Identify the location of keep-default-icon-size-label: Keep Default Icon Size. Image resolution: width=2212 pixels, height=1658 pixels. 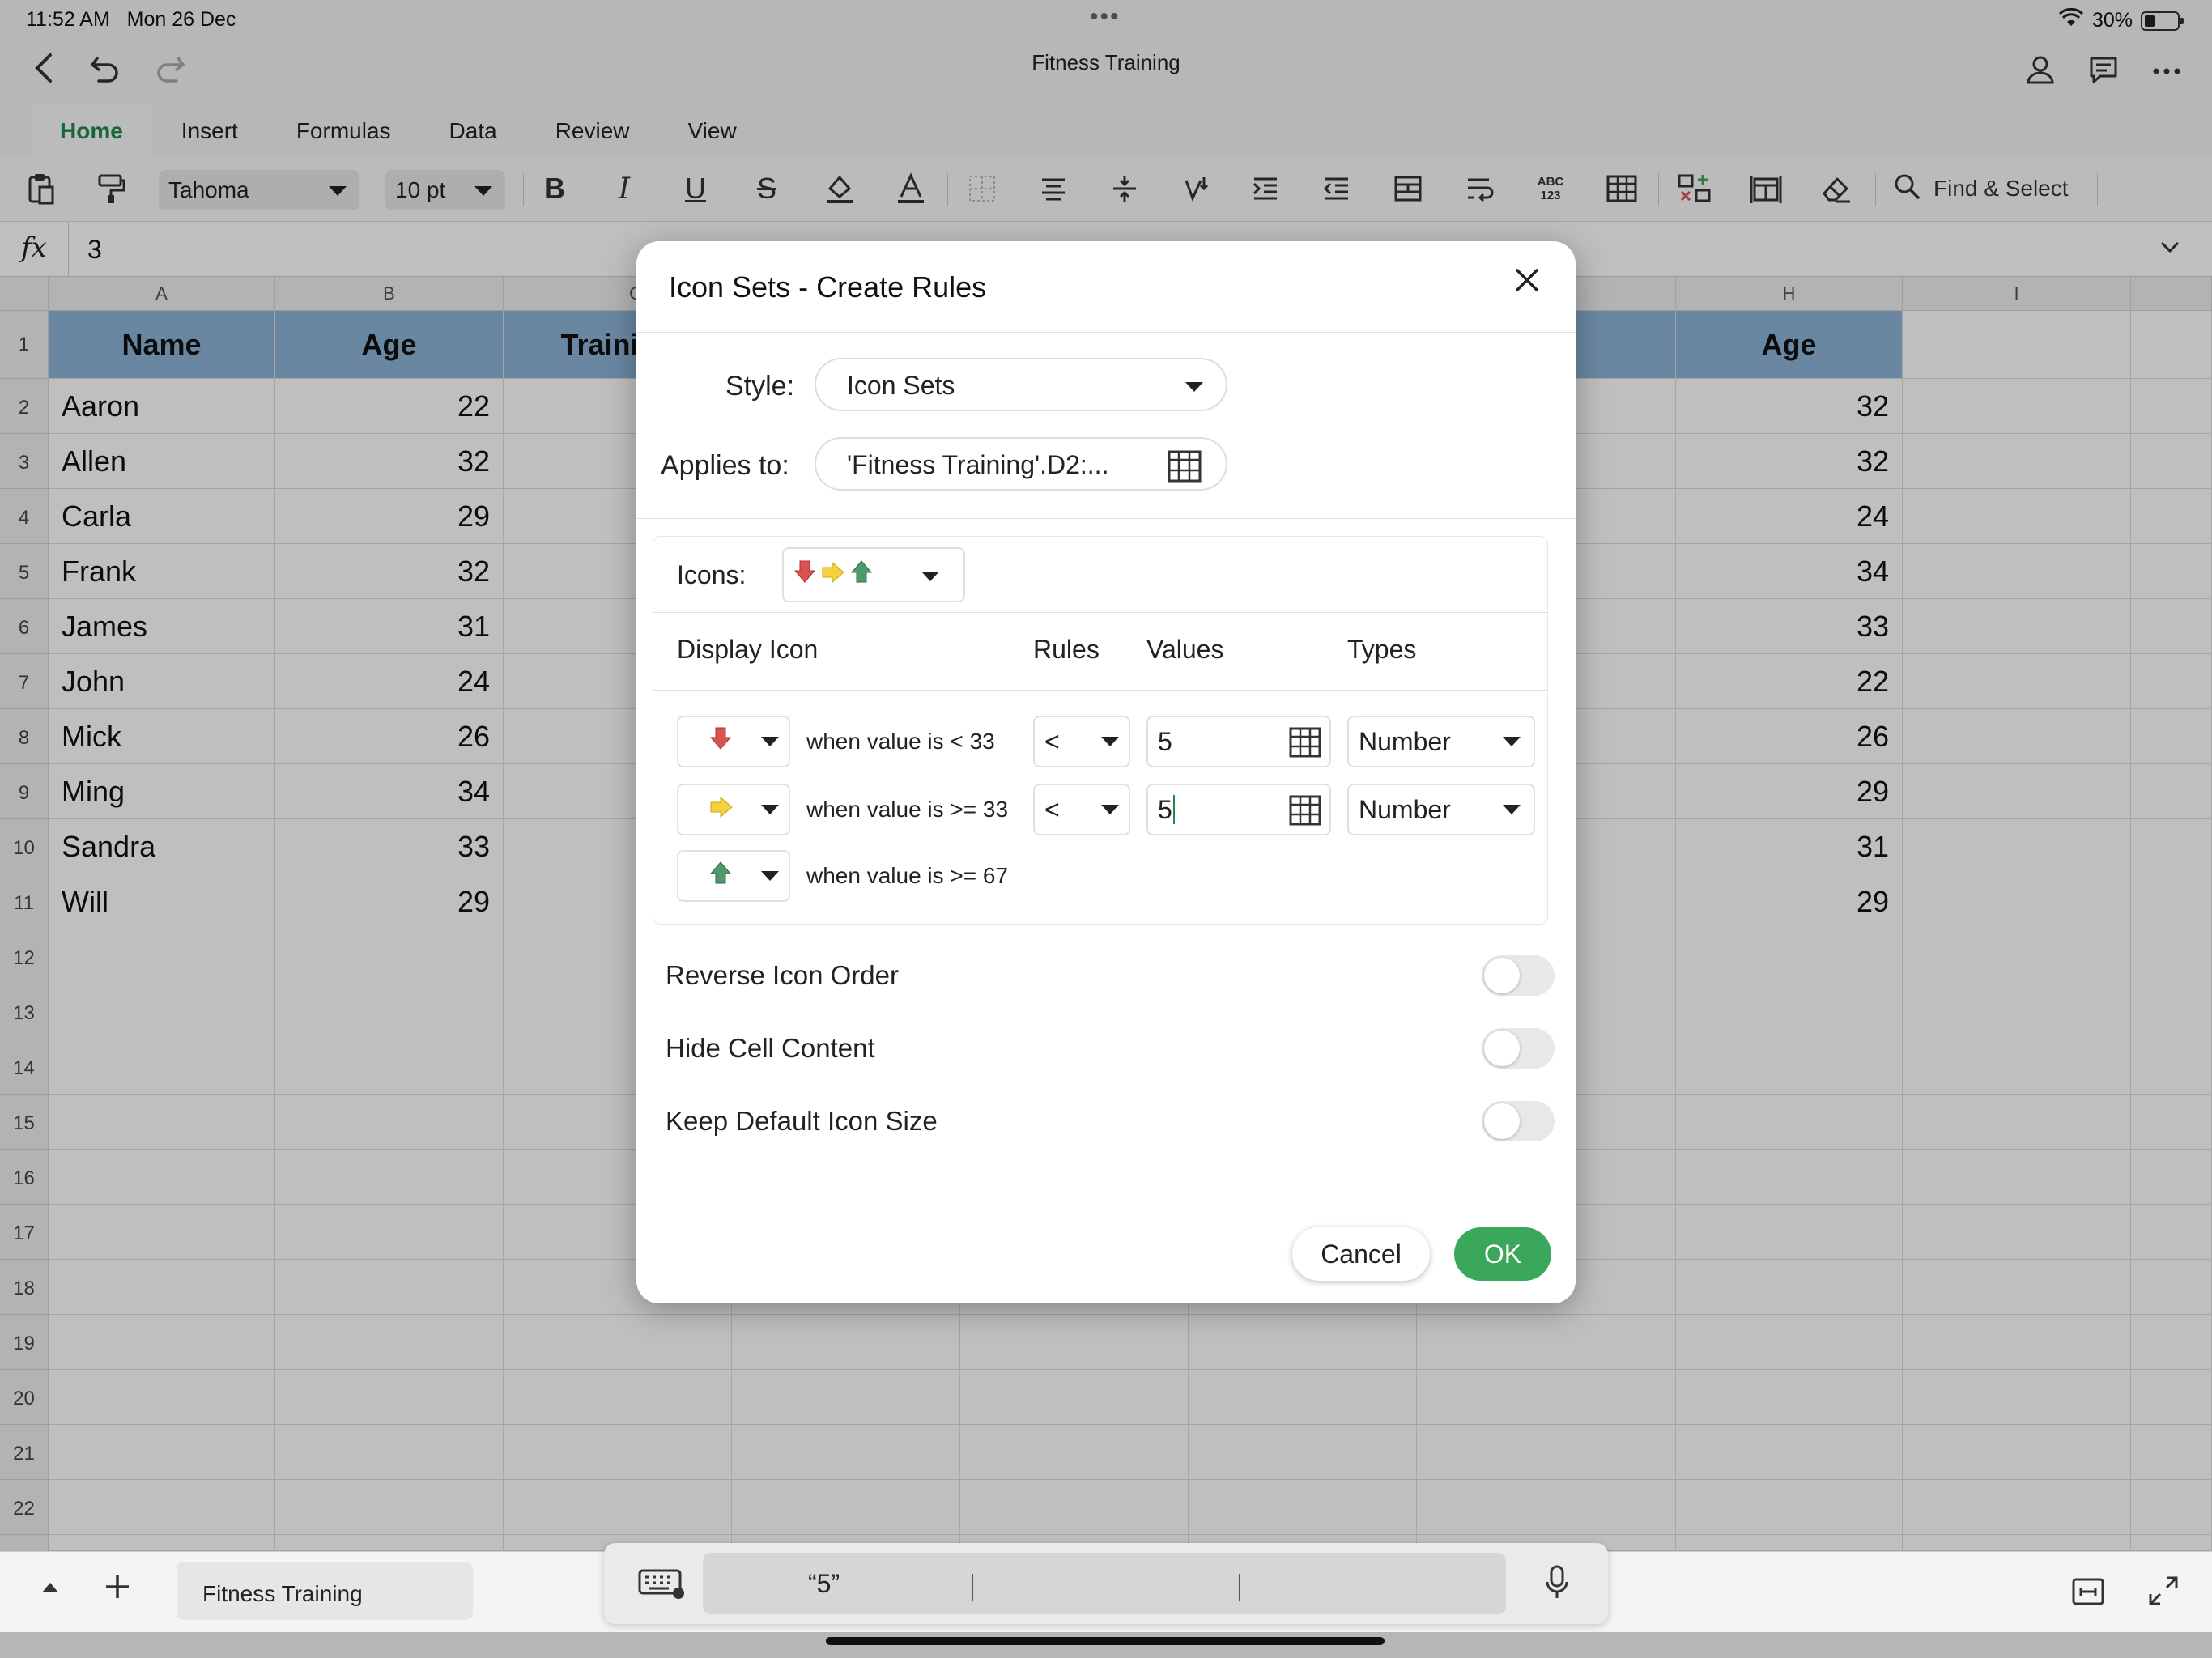
(802, 1121).